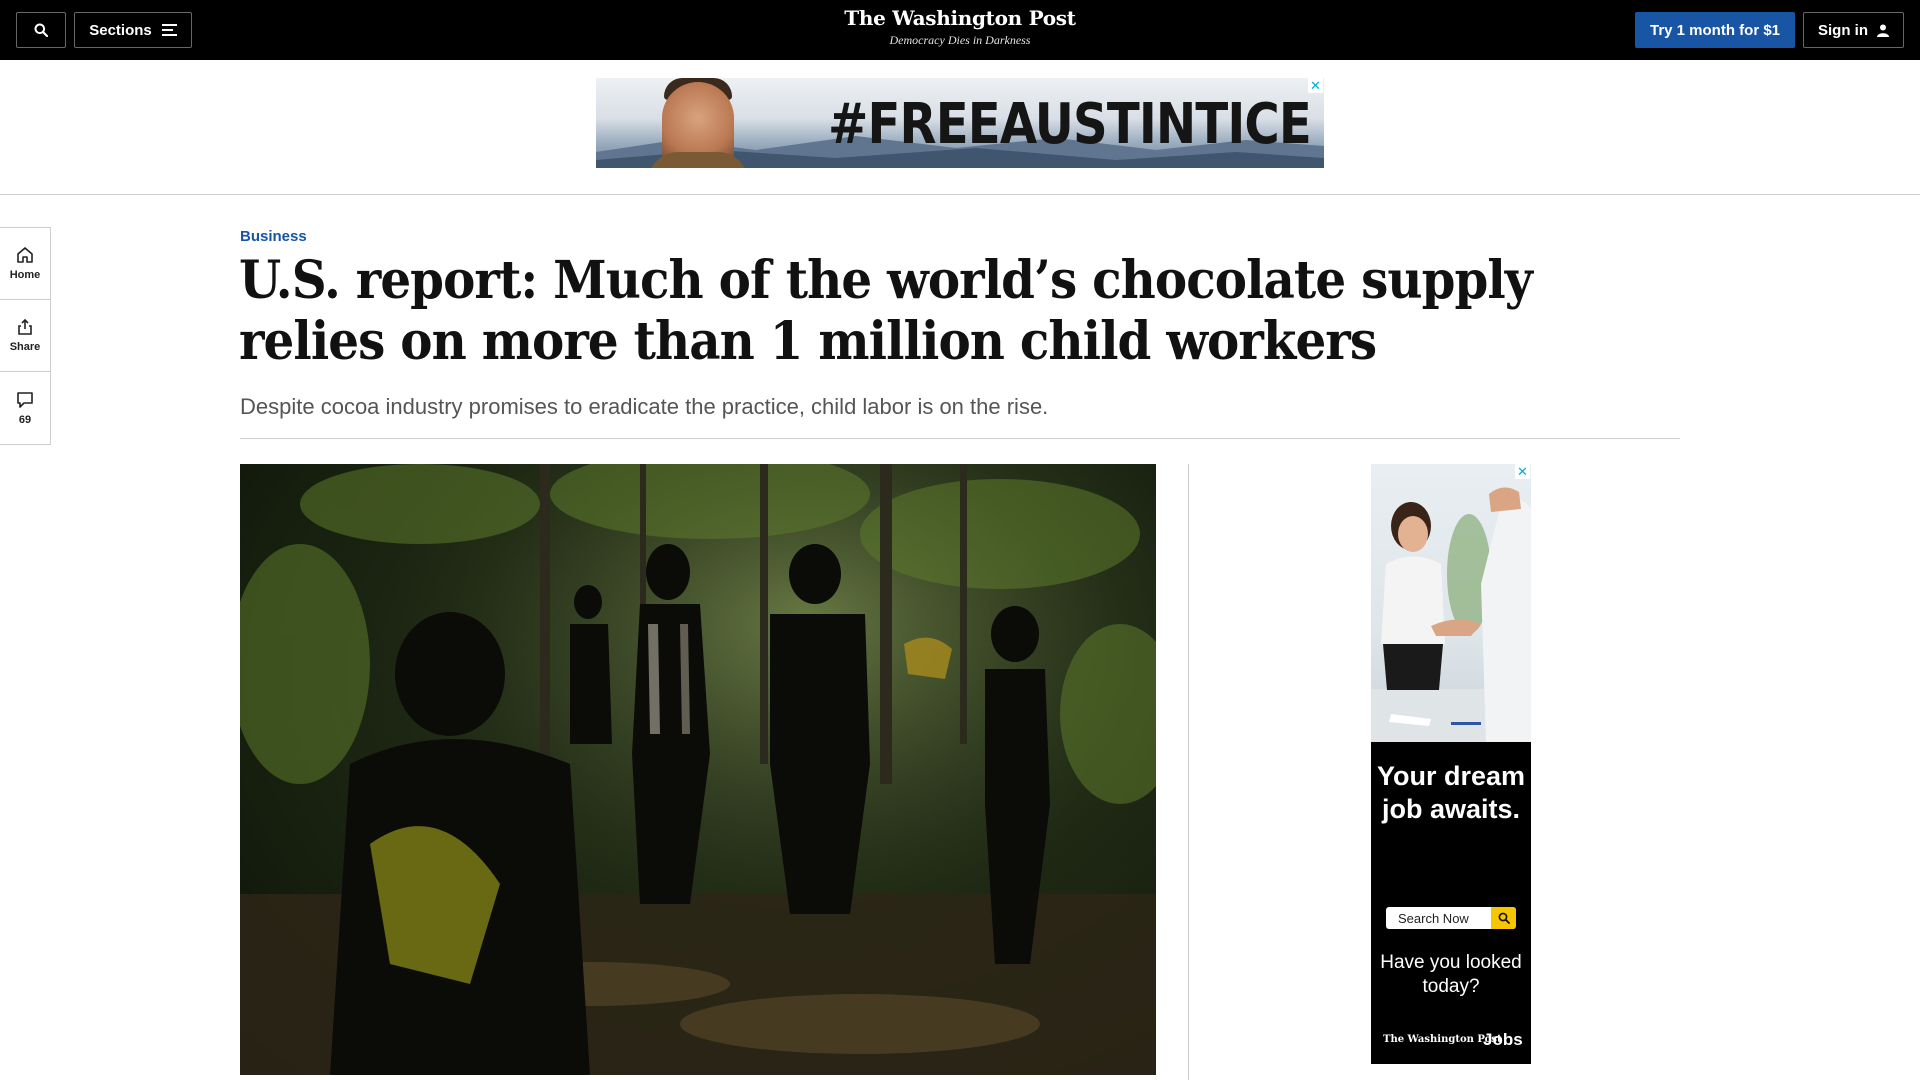 This screenshot has width=1920, height=1080. Describe the element at coordinates (25, 419) in the screenshot. I see `rail-comments-count: 69` at that location.